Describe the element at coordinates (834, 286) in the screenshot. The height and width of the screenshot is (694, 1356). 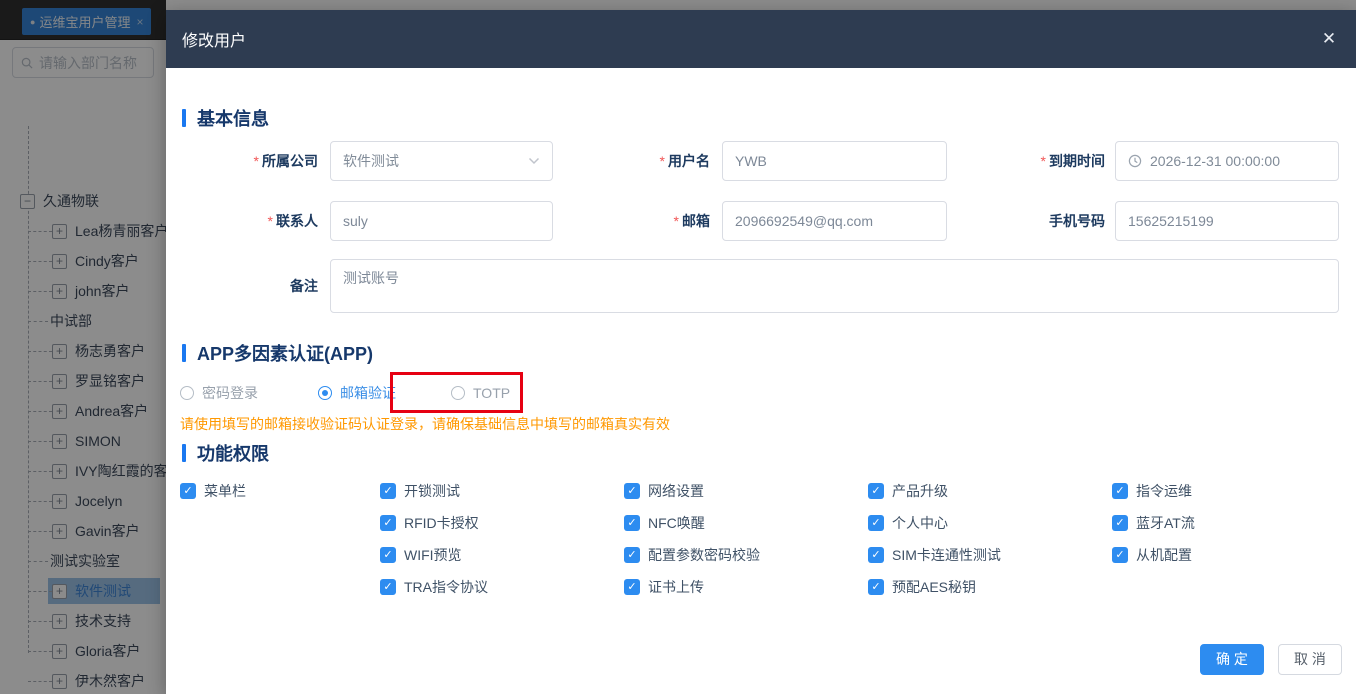
I see `remark-textarea: 测试账号` at that location.